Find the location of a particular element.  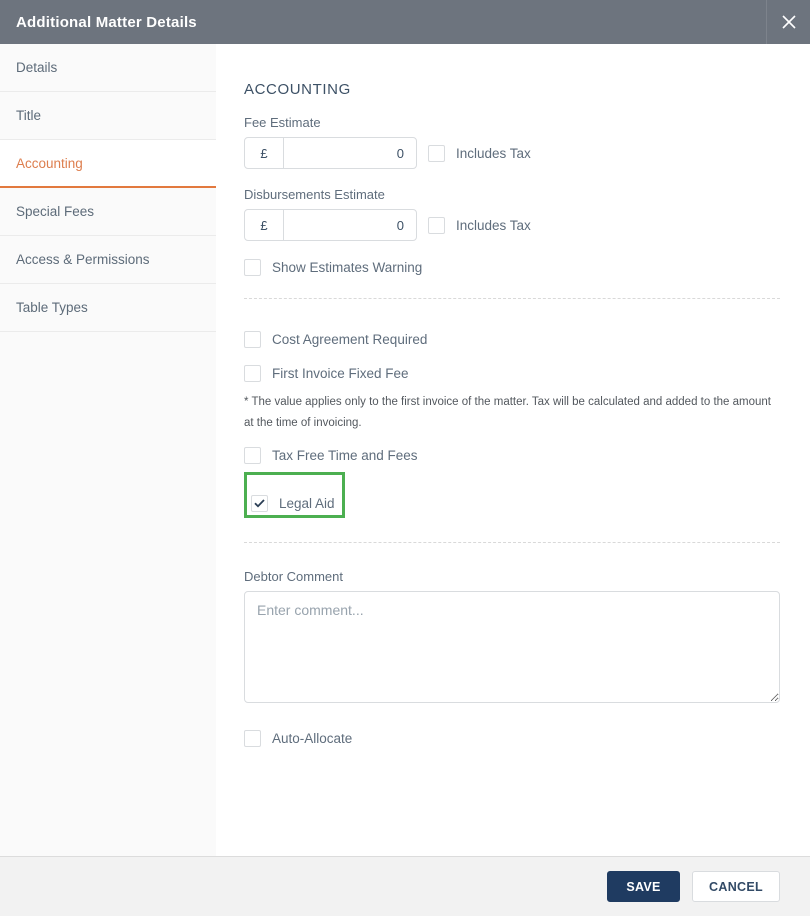

modal-title: Additional Matter Details is located at coordinates (106, 22).